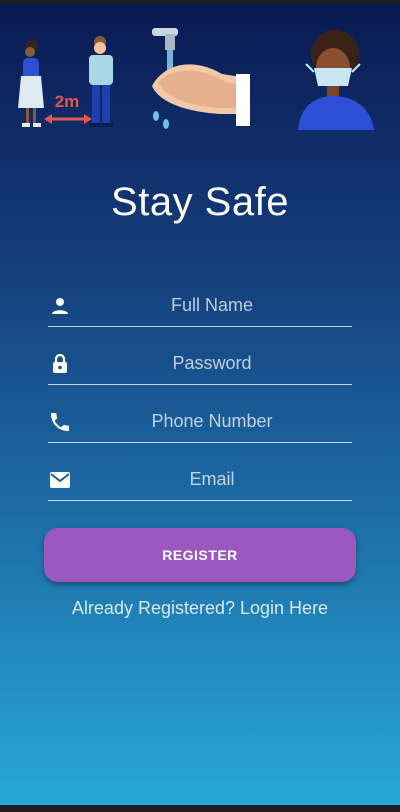 Image resolution: width=400 pixels, height=812 pixels. I want to click on full-name-field: Full Name, so click(200, 306).